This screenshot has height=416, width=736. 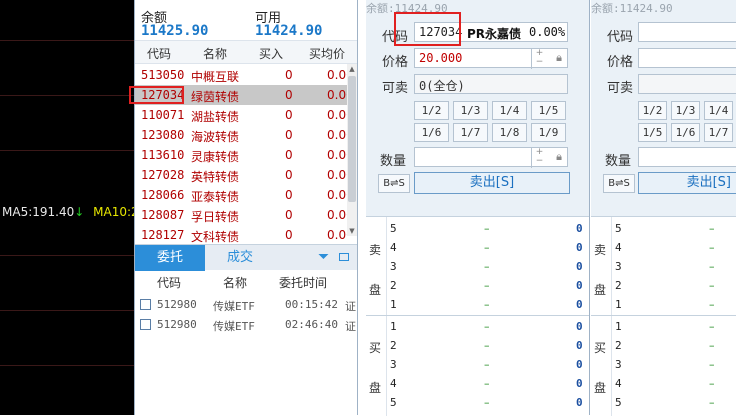 What do you see at coordinates (323, 257) in the screenshot?
I see `filter-icon: ⏷` at bounding box center [323, 257].